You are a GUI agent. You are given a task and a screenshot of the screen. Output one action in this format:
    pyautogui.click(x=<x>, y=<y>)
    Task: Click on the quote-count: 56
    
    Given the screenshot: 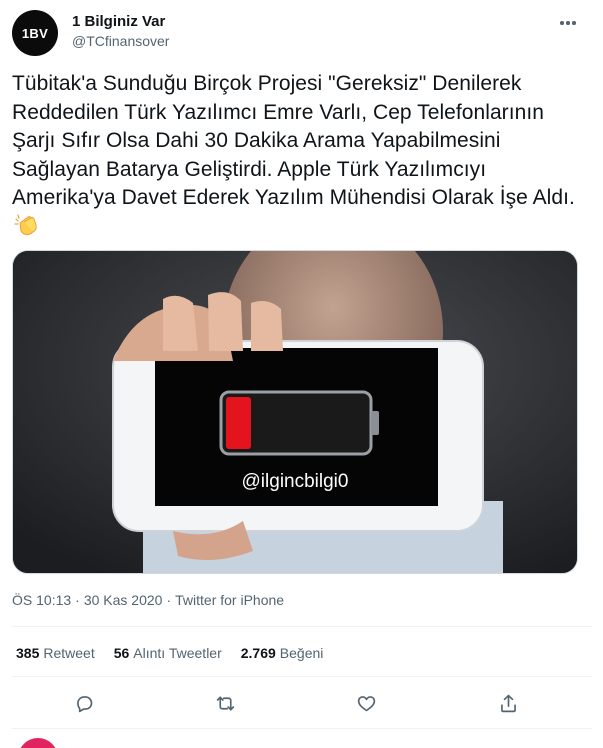 What is the action you would take?
    pyautogui.click(x=121, y=653)
    